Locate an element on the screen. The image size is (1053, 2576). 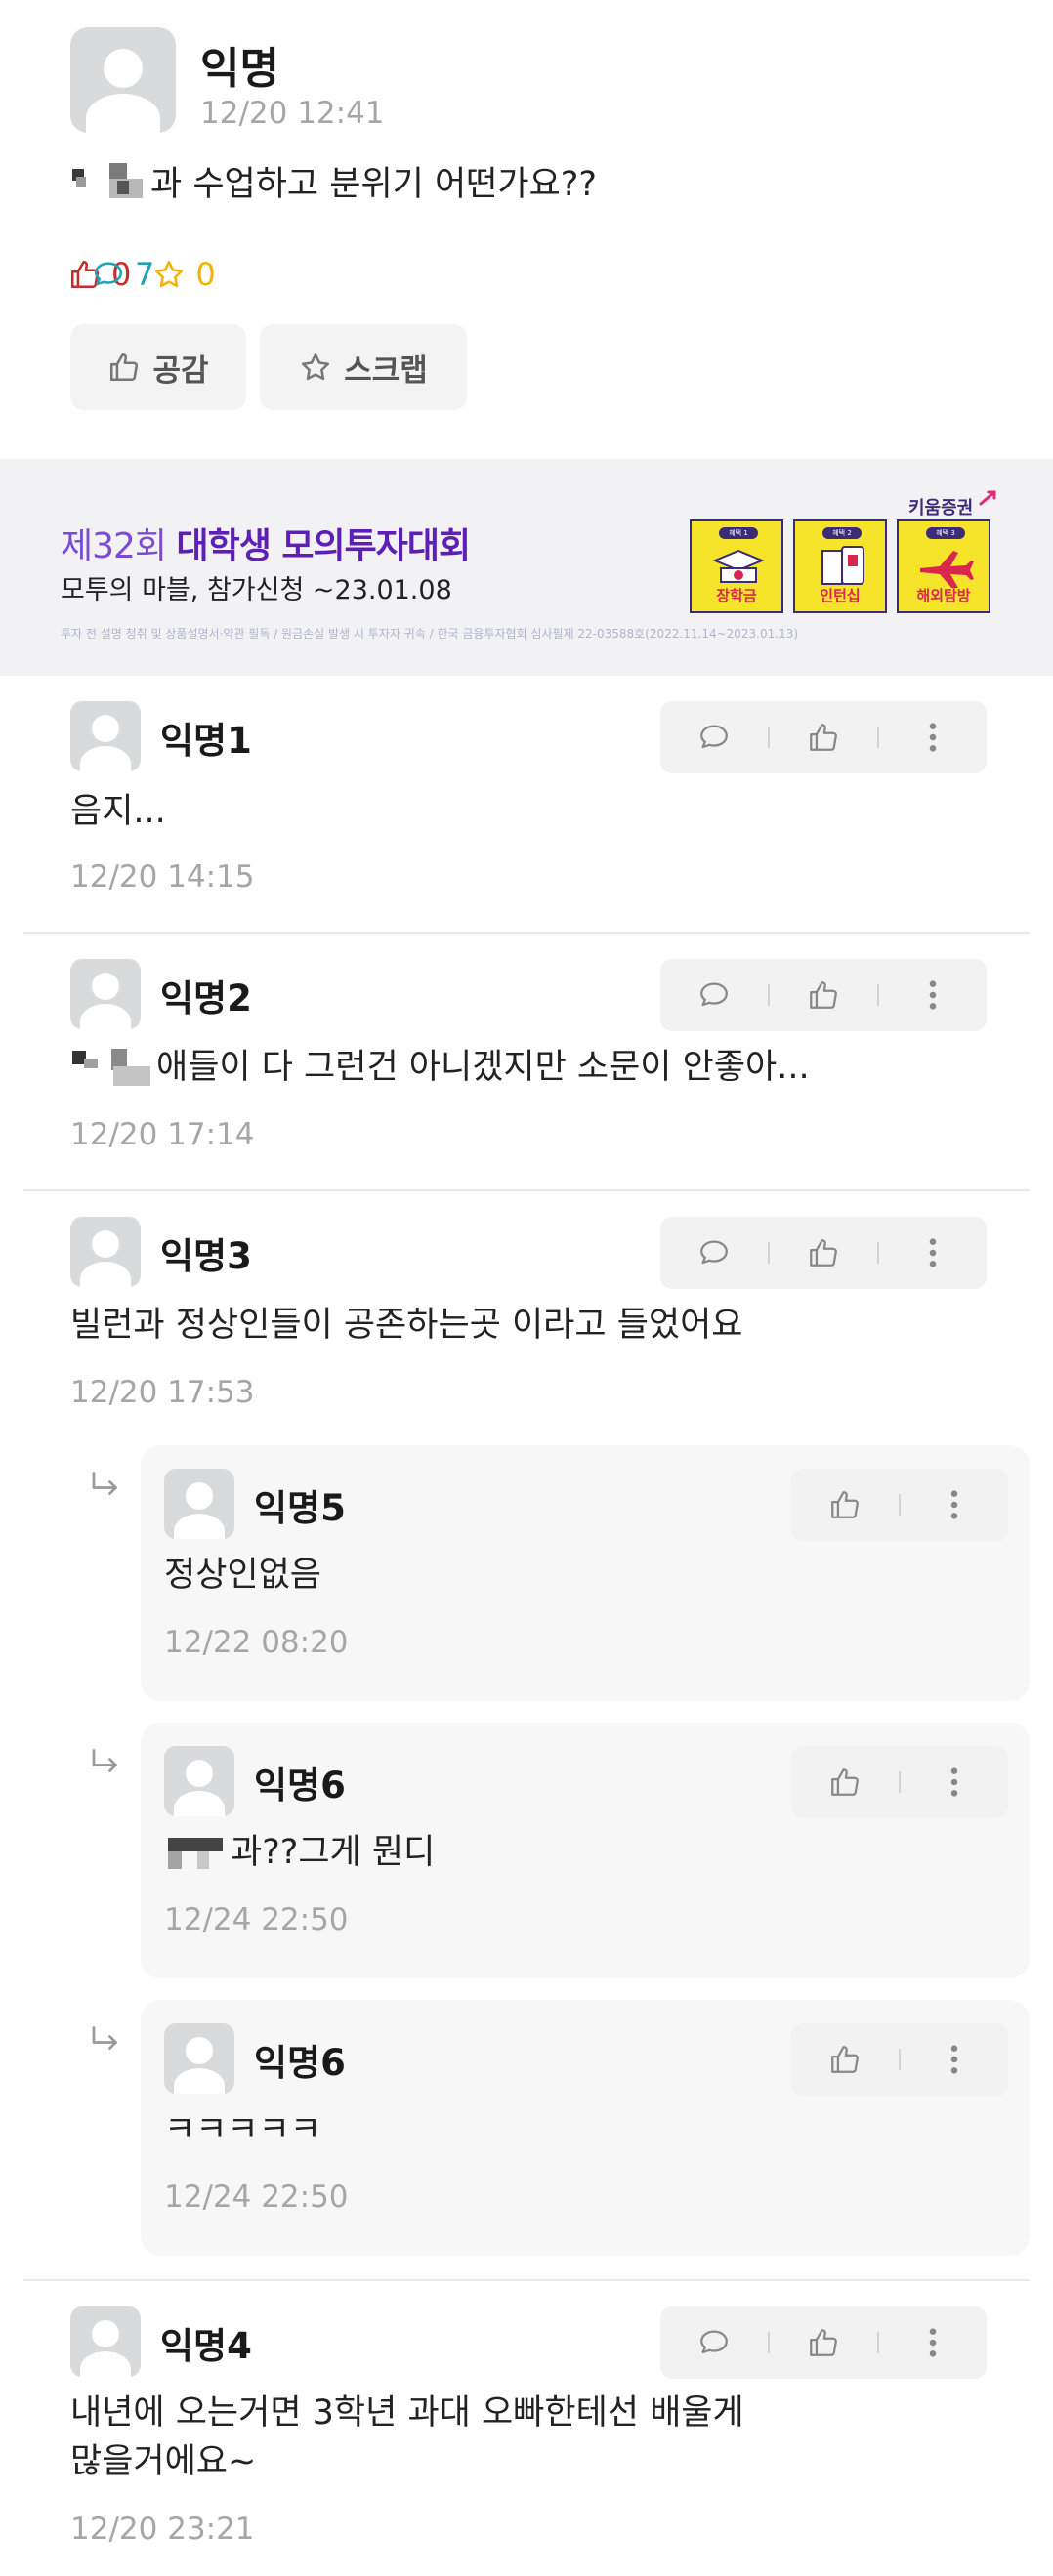
post-time: 12/20 12:41 is located at coordinates (292, 113).